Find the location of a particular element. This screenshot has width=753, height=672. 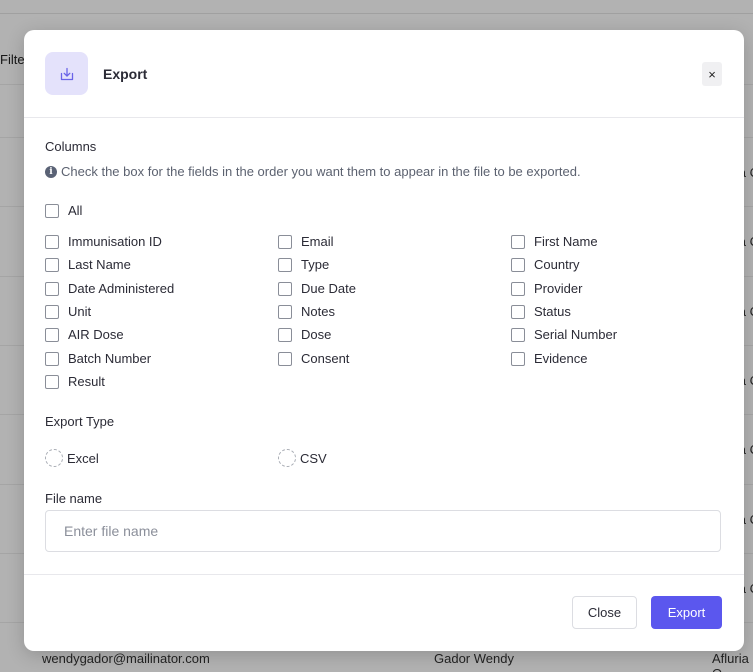

footer-divider is located at coordinates (384, 574).